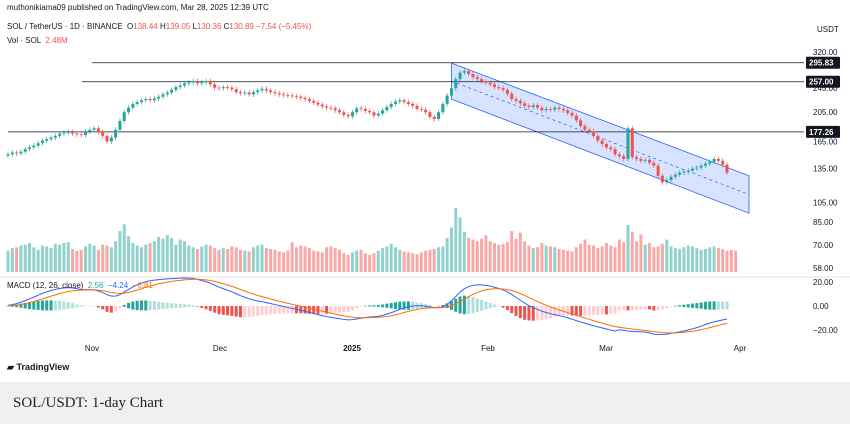  I want to click on tradingview-logo: ▰ TradingView, so click(38, 367).